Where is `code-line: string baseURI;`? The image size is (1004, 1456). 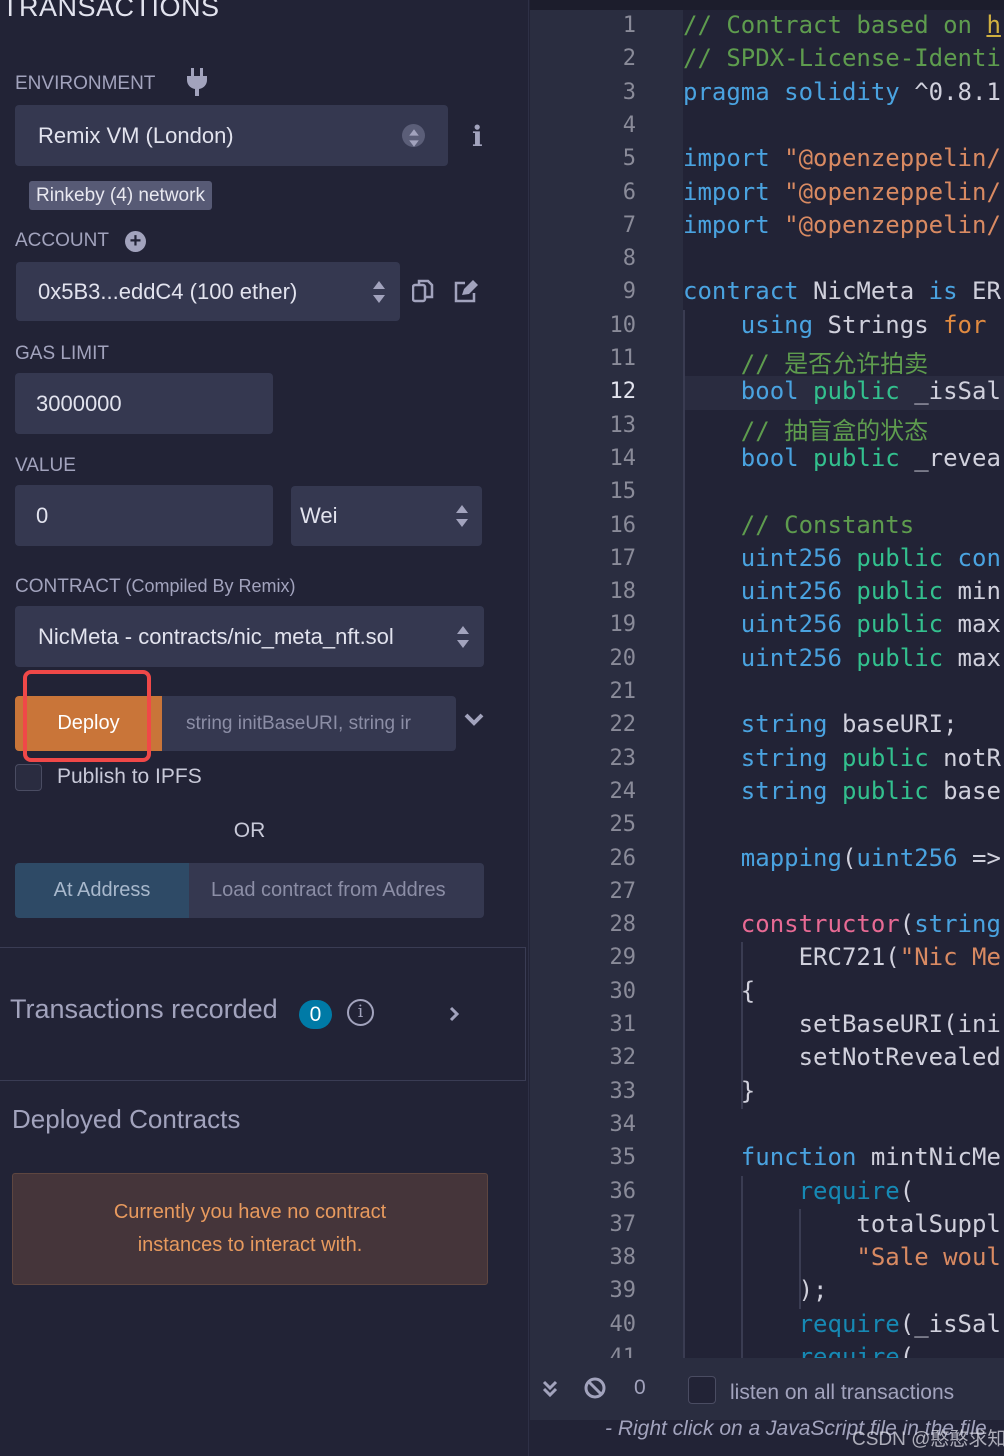
code-line: string baseURI; is located at coordinates (849, 724).